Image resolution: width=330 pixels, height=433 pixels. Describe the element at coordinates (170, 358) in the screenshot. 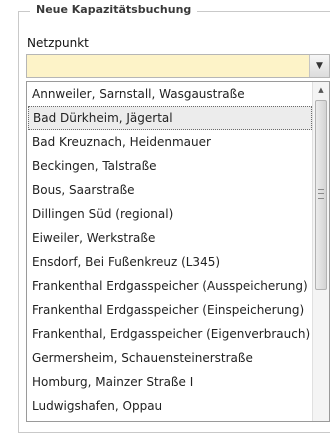

I see `list-item: Germersheim, Schauensteinerstraße` at that location.